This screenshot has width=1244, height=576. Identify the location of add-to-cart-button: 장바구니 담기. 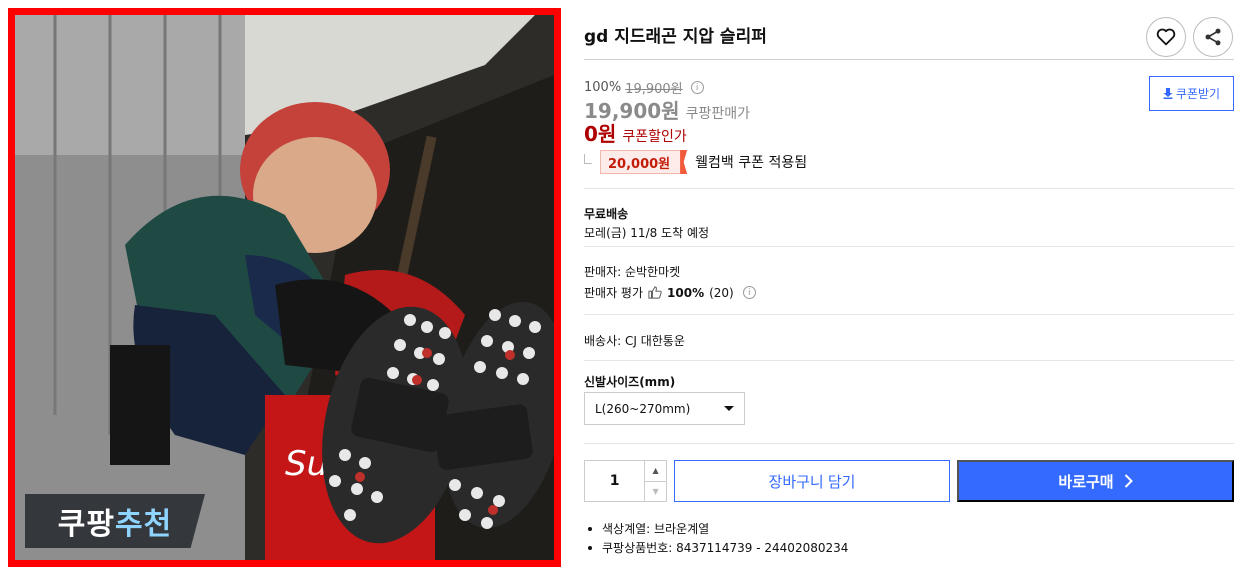
(812, 481).